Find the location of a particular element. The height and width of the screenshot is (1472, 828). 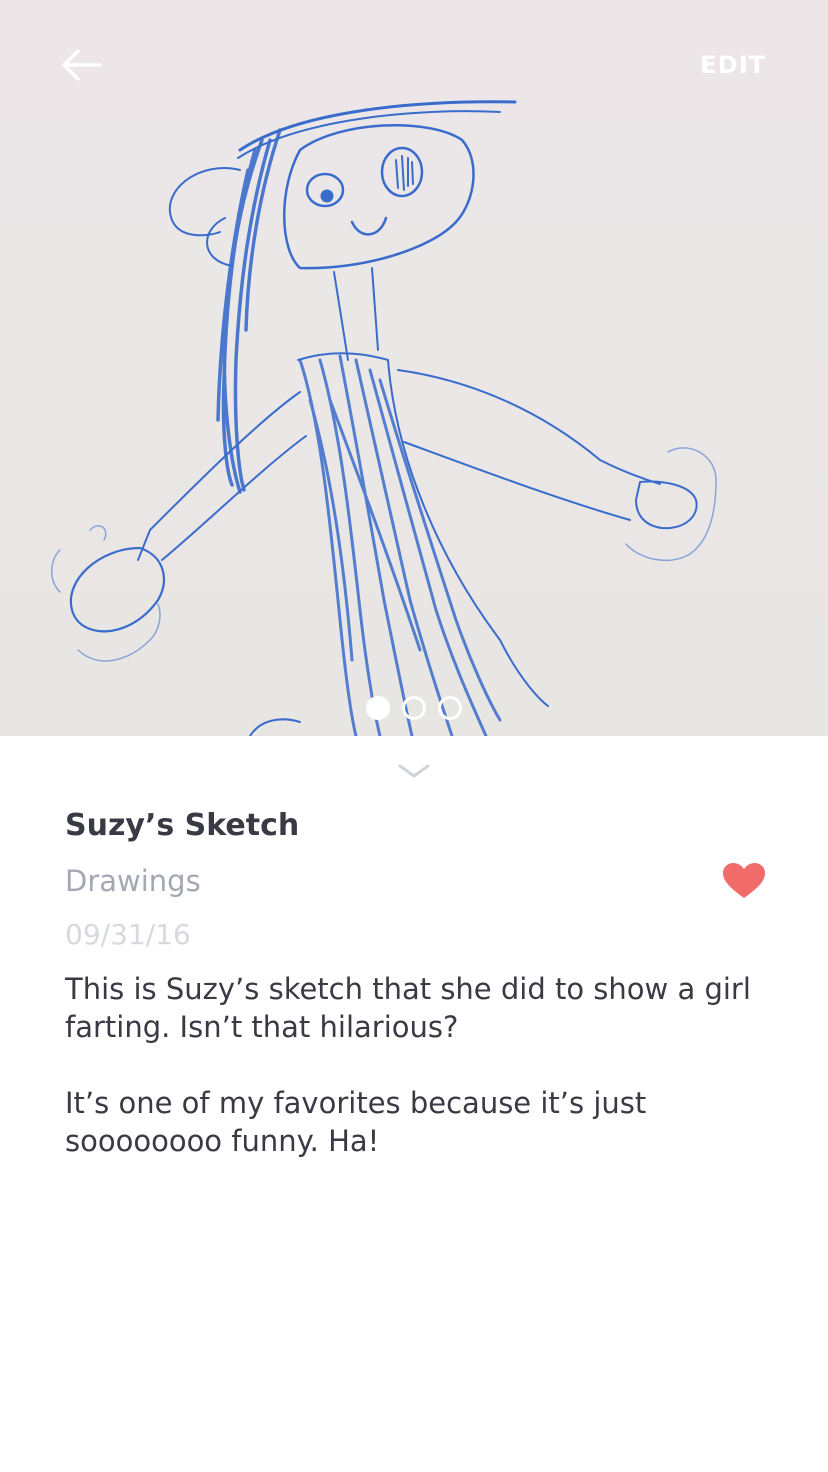

arrow-left-icon is located at coordinates (82, 65).